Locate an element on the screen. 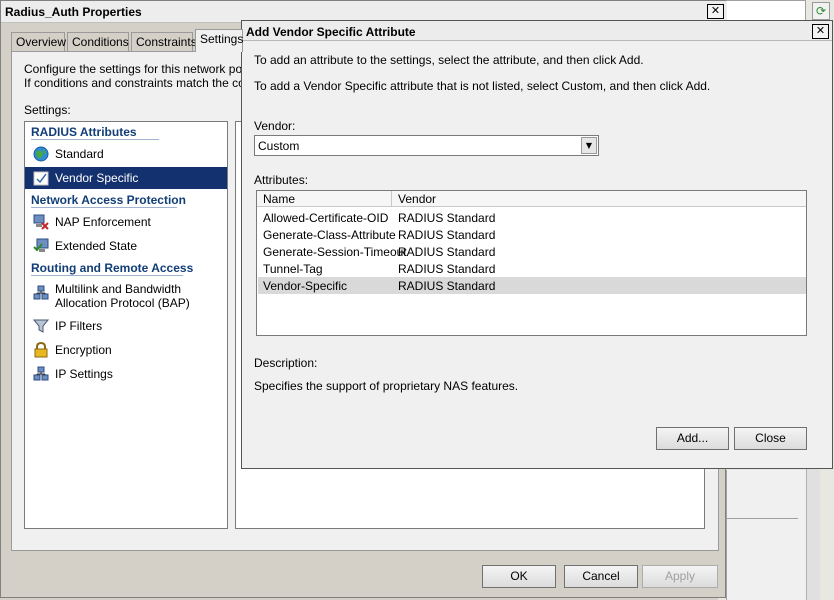 This screenshot has width=834, height=600. background-divider is located at coordinates (762, 518).